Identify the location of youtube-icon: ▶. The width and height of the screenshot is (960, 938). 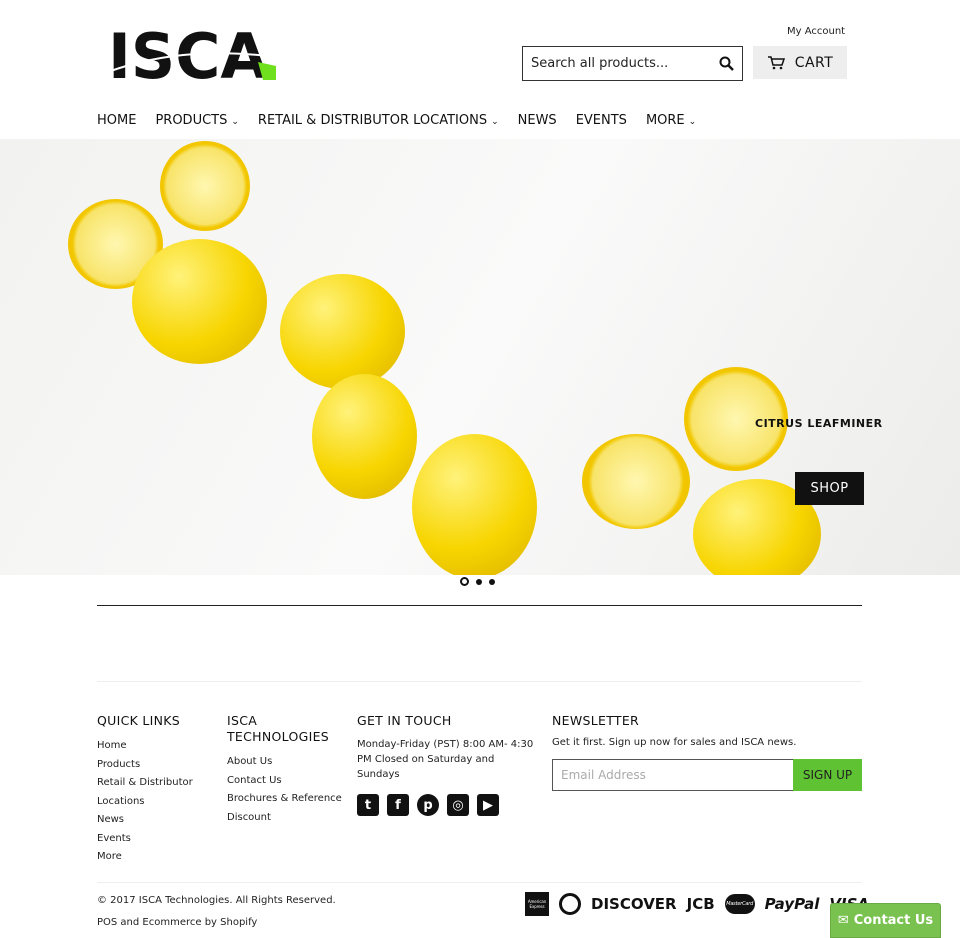
(488, 805).